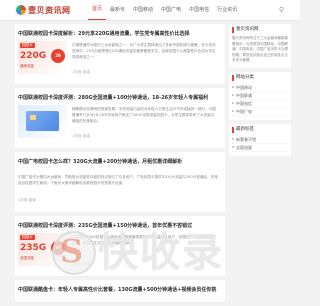 The image size is (320, 306). Describe the element at coordinates (281, 10) in the screenshot. I see `search-icon: ⚲` at that location.